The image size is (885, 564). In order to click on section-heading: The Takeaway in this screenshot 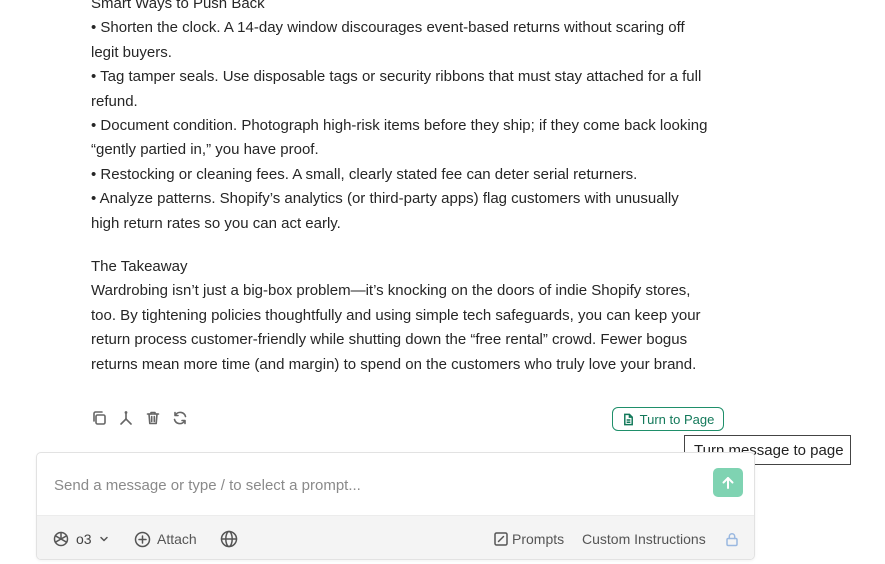, I will do `click(139, 267)`.